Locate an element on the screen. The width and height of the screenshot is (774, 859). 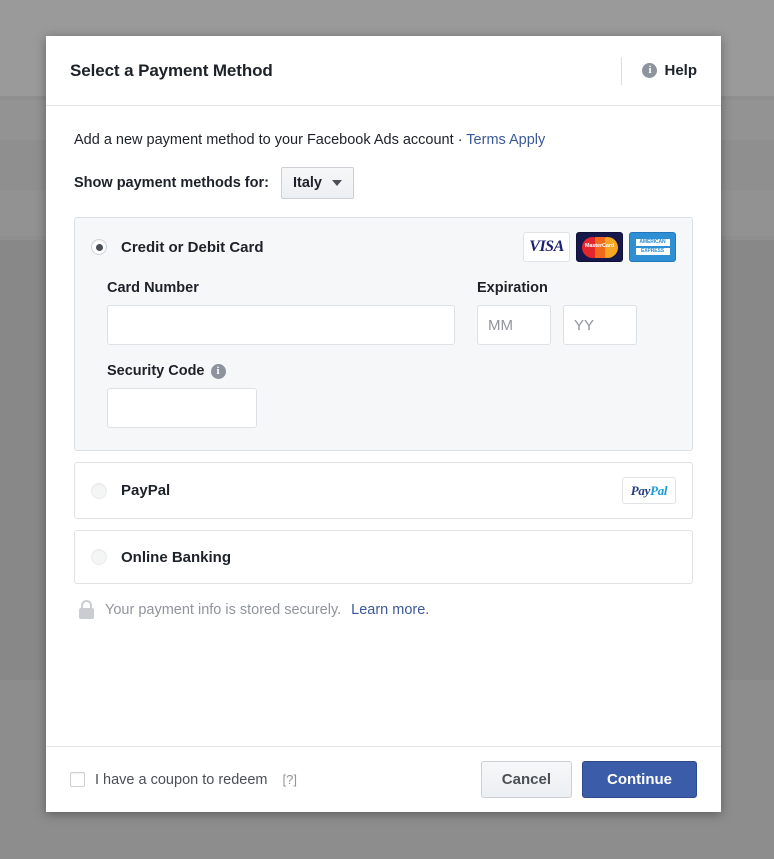
radio-paypal is located at coordinates (99, 490).